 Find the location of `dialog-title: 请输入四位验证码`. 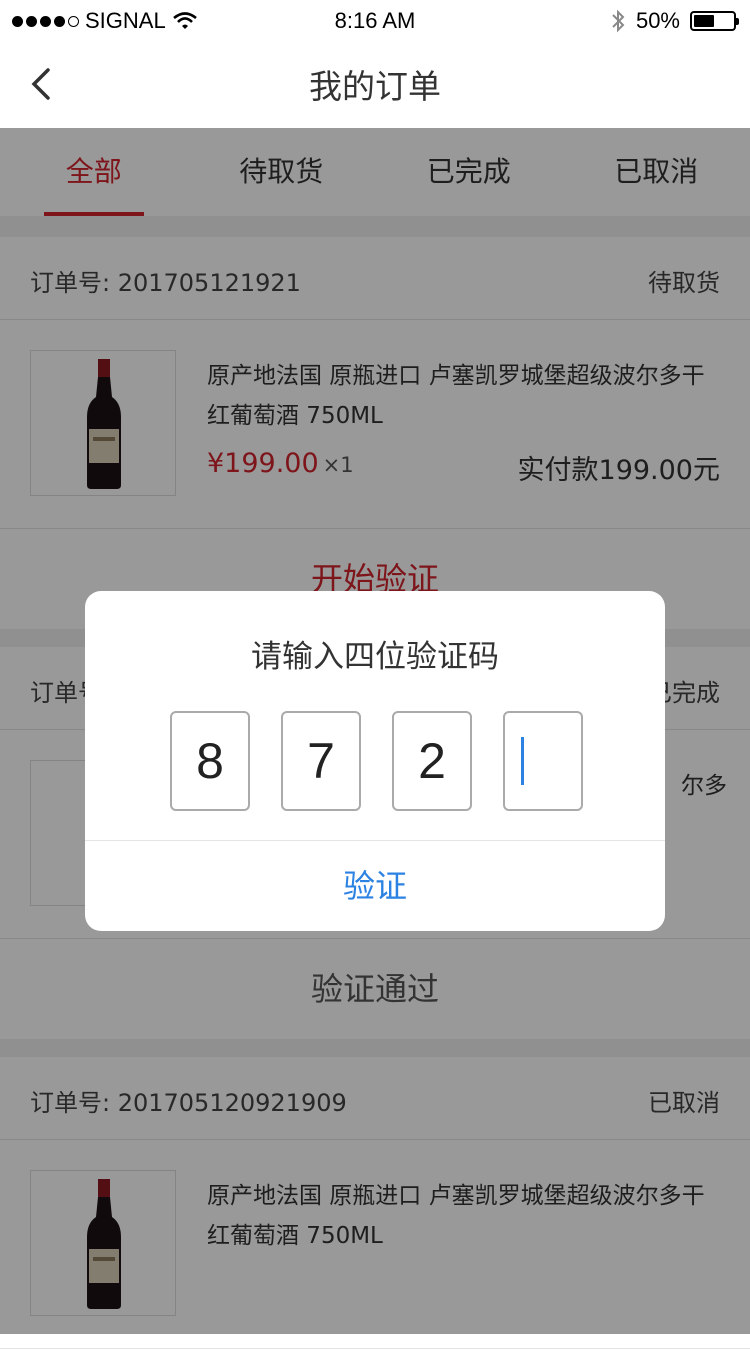

dialog-title: 请输入四位验证码 is located at coordinates (375, 653).